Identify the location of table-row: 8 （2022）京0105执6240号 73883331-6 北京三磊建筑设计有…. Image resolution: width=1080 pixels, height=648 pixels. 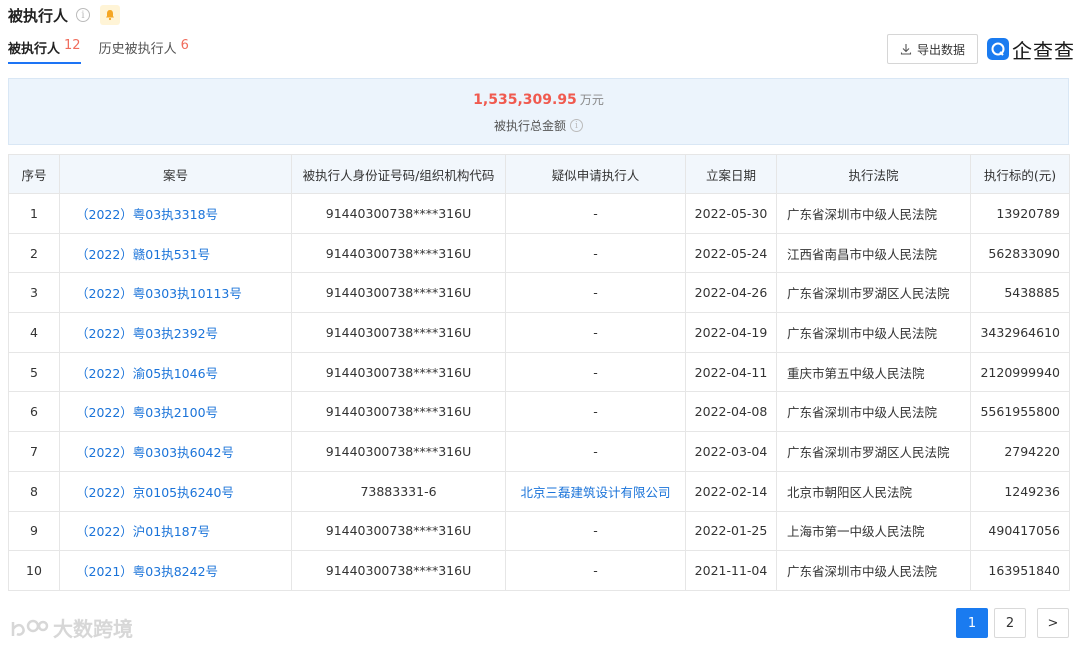
(539, 491).